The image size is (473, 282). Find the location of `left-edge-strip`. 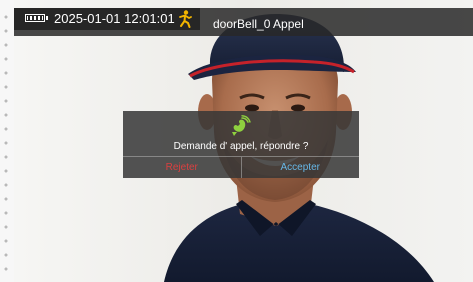

left-edge-strip is located at coordinates (7, 141).